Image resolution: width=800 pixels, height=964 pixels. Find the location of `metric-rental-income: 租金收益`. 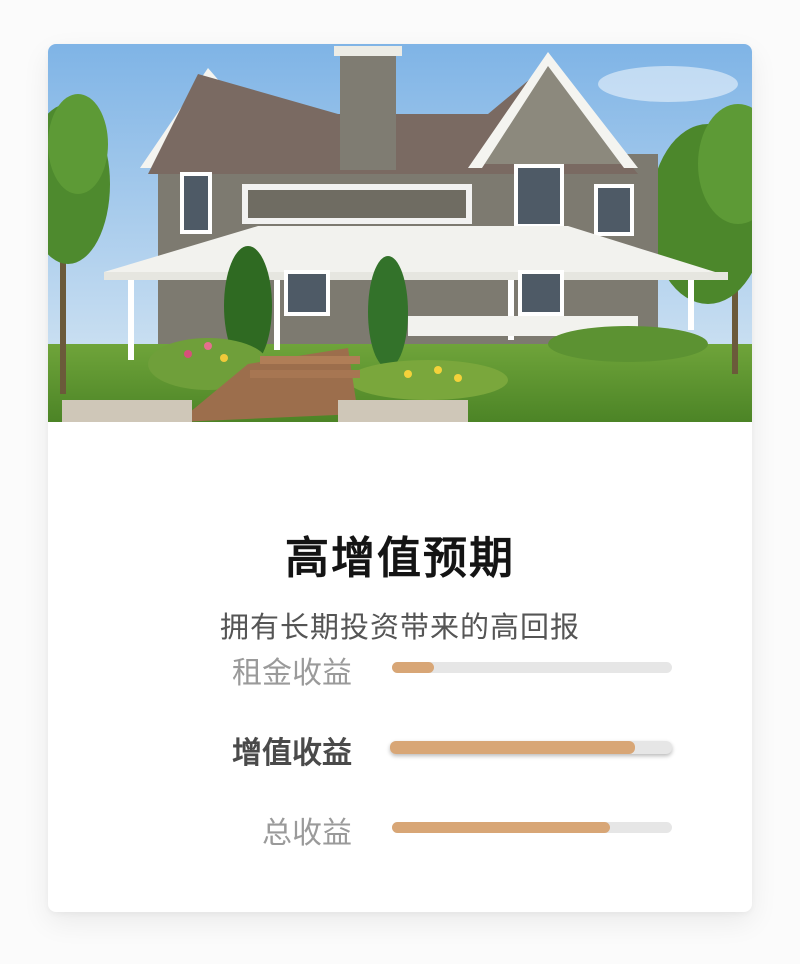

metric-rental-income: 租金收益 is located at coordinates (400, 665).